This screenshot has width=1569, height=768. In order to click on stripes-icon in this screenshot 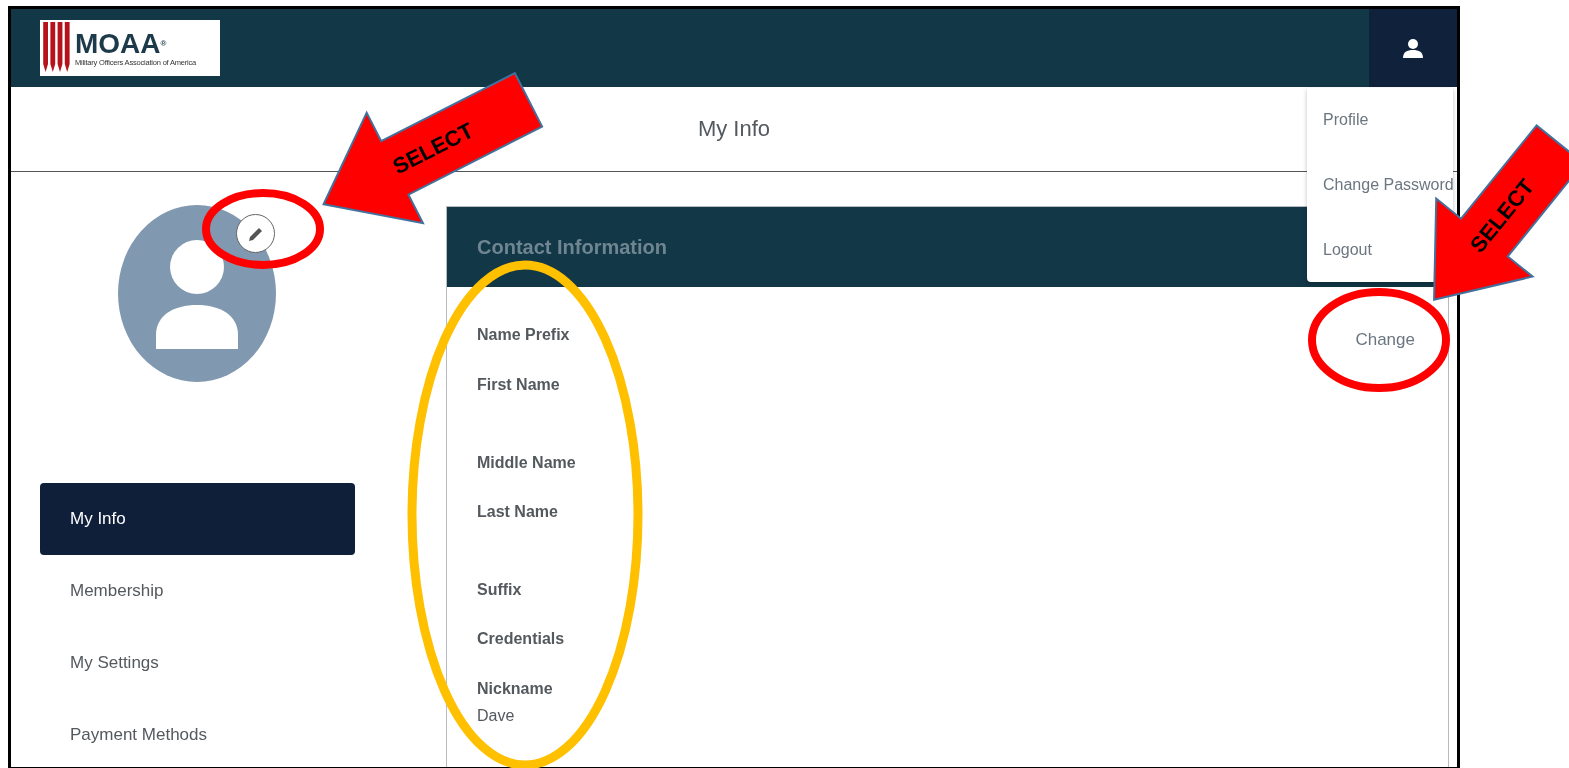, I will do `click(57, 48)`.